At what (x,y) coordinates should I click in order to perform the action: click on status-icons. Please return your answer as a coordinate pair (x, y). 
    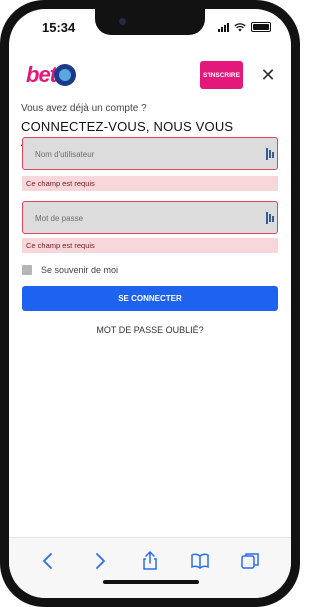
    Looking at the image, I should click on (244, 27).